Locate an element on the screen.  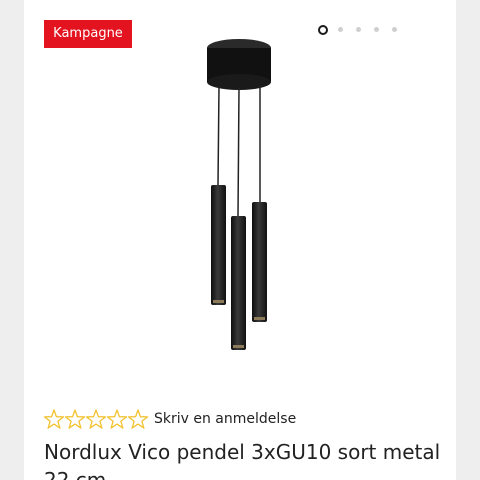
rating-stars is located at coordinates (97, 420).